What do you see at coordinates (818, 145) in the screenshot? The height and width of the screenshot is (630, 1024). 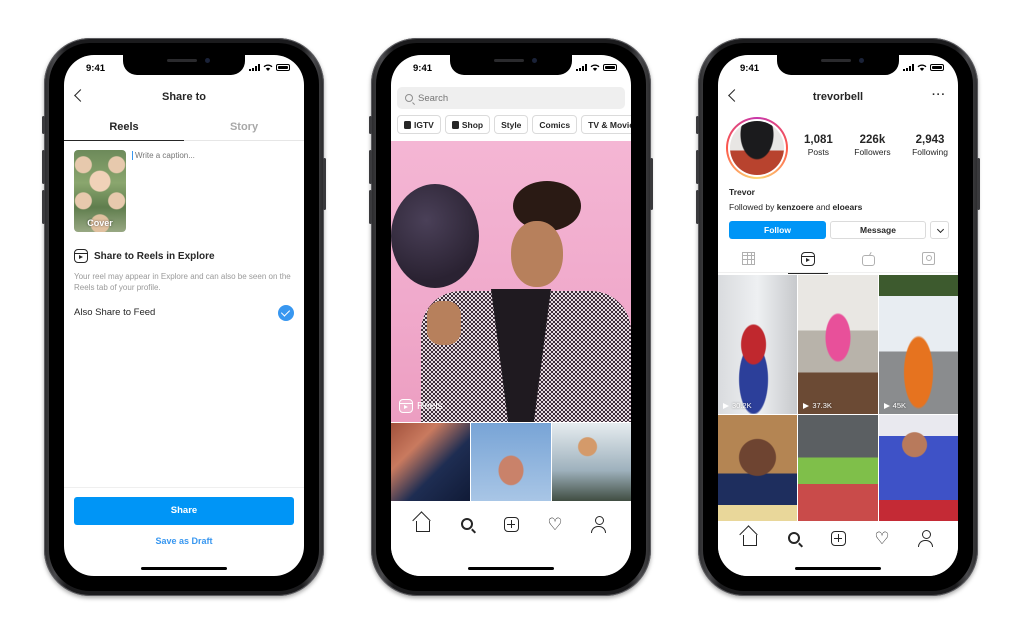 I see `stat-posts: 1,081 Posts` at bounding box center [818, 145].